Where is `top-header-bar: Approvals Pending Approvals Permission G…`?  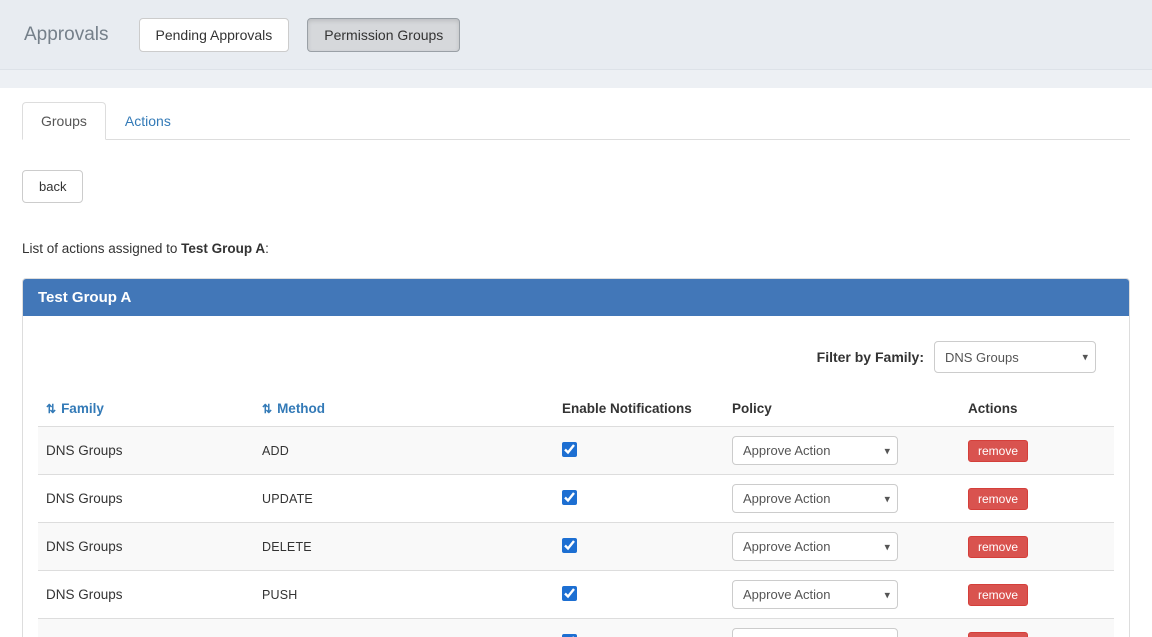
top-header-bar: Approvals Pending Approvals Permission G… is located at coordinates (576, 35).